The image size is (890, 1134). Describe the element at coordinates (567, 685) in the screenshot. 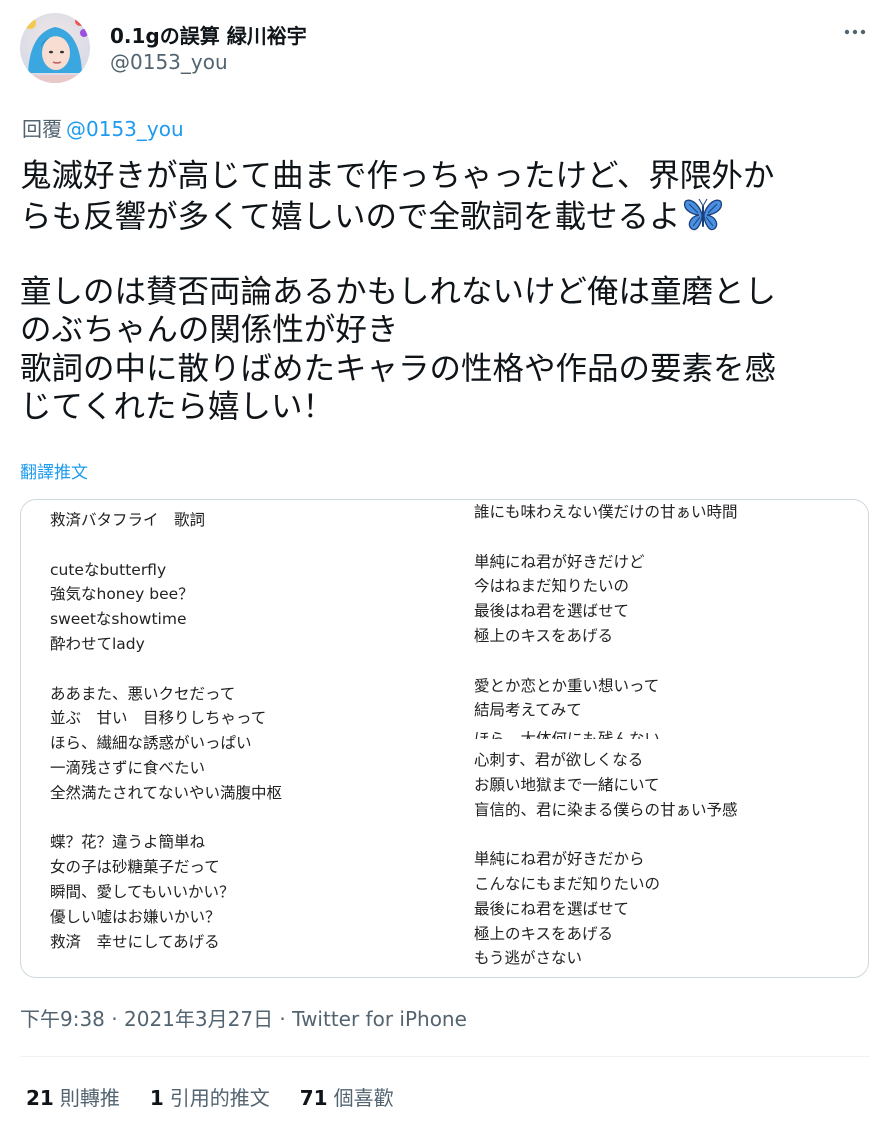

I see `lyric-line: 愛とか恋とか重い想いって` at that location.